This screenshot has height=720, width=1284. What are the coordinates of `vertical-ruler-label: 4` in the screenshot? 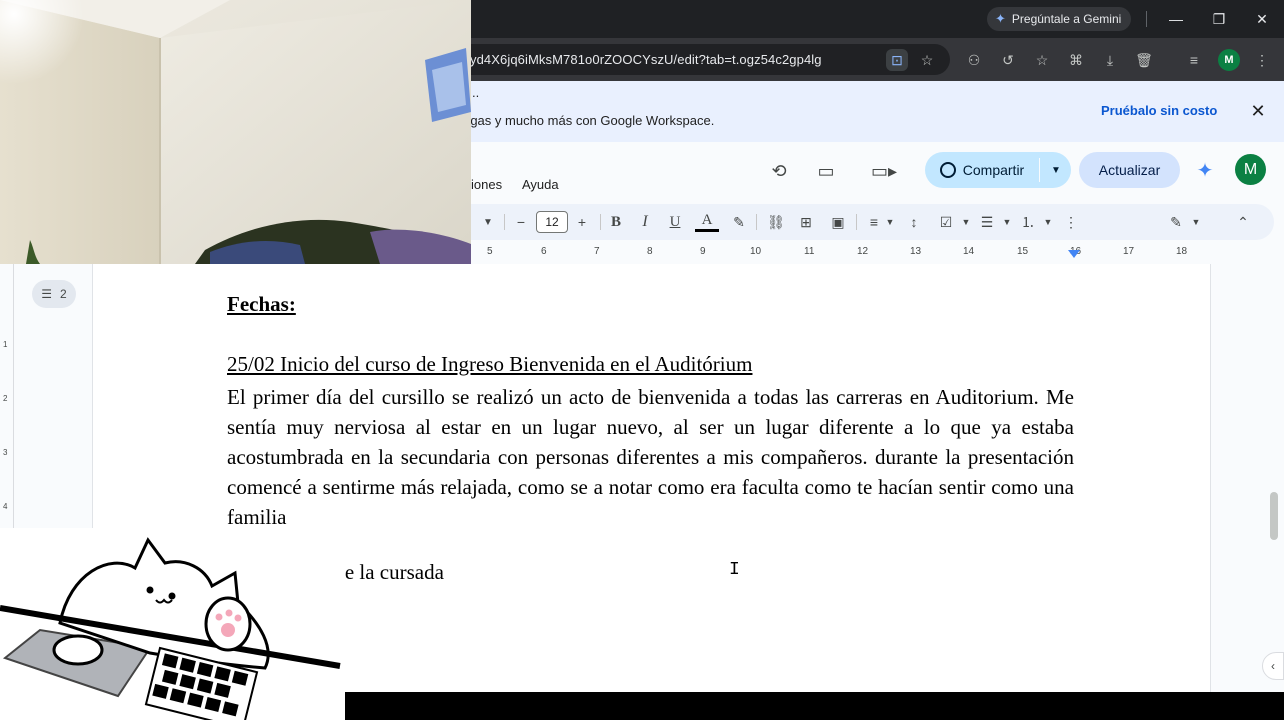 It's located at (5, 506).